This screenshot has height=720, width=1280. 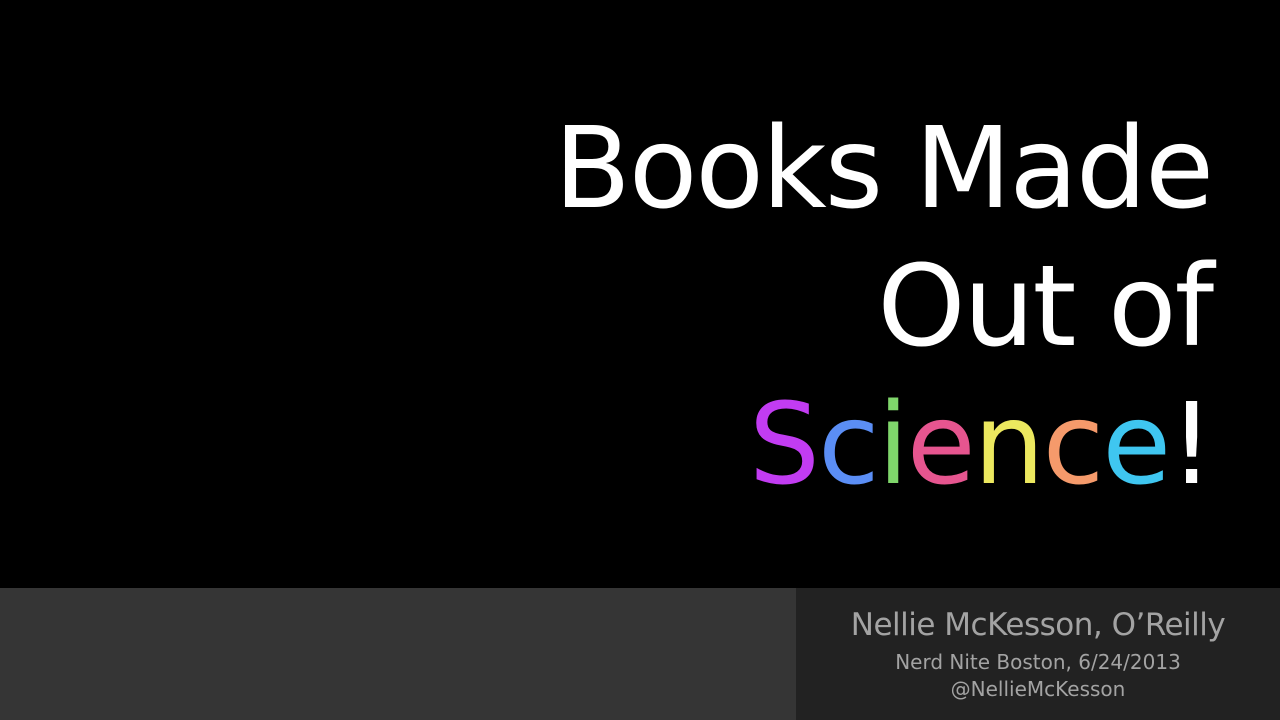 I want to click on twitter-handle: @NellieMcKesson, so click(x=1038, y=689).